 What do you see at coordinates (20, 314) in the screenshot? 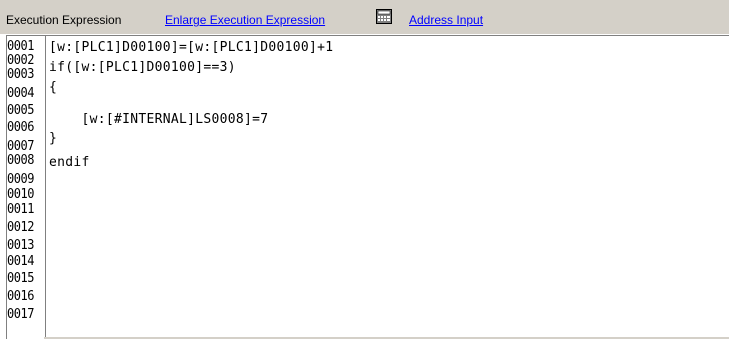
I see `line-number: 0017` at bounding box center [20, 314].